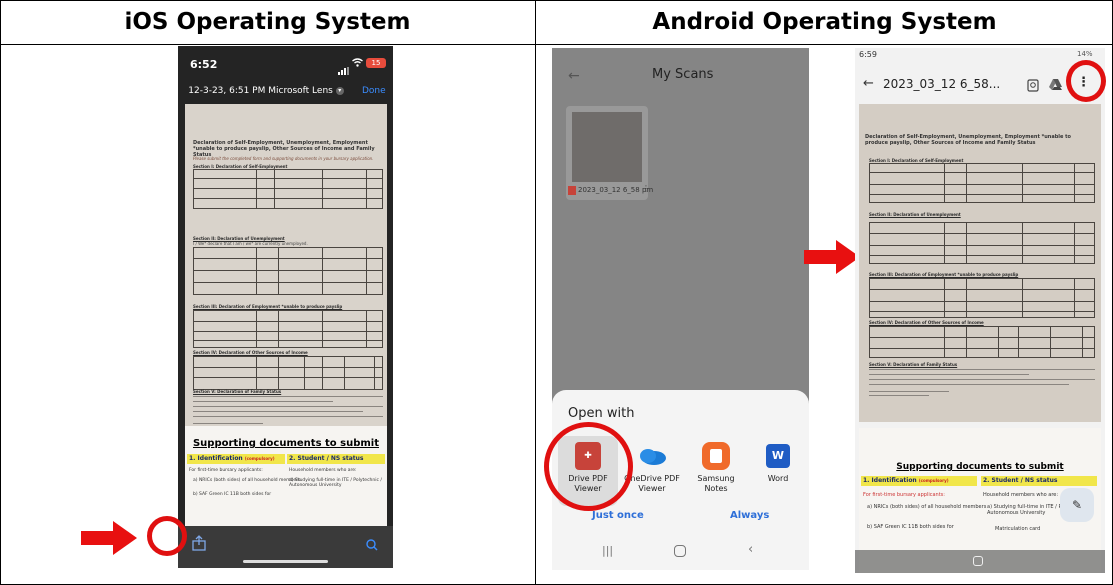 This screenshot has height=585, width=1113. Describe the element at coordinates (556, 44) in the screenshot. I see `header-divider` at that location.